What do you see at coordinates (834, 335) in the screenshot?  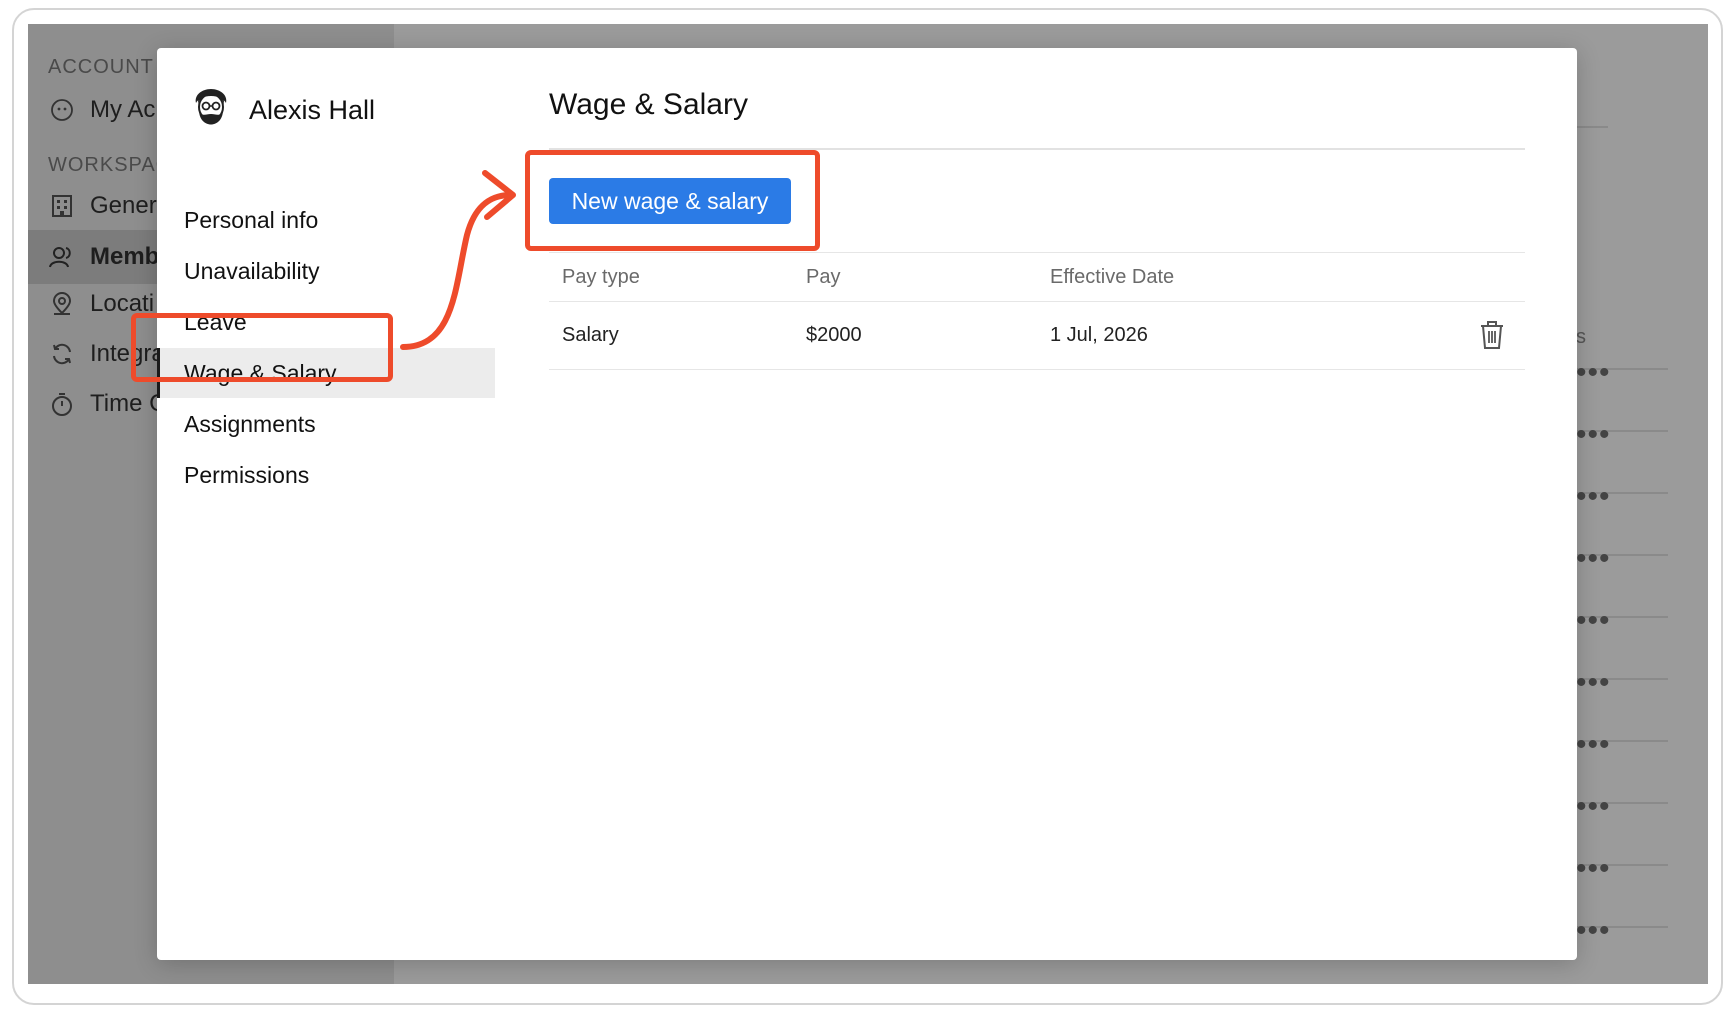 I see `cell-pay: $2000` at bounding box center [834, 335].